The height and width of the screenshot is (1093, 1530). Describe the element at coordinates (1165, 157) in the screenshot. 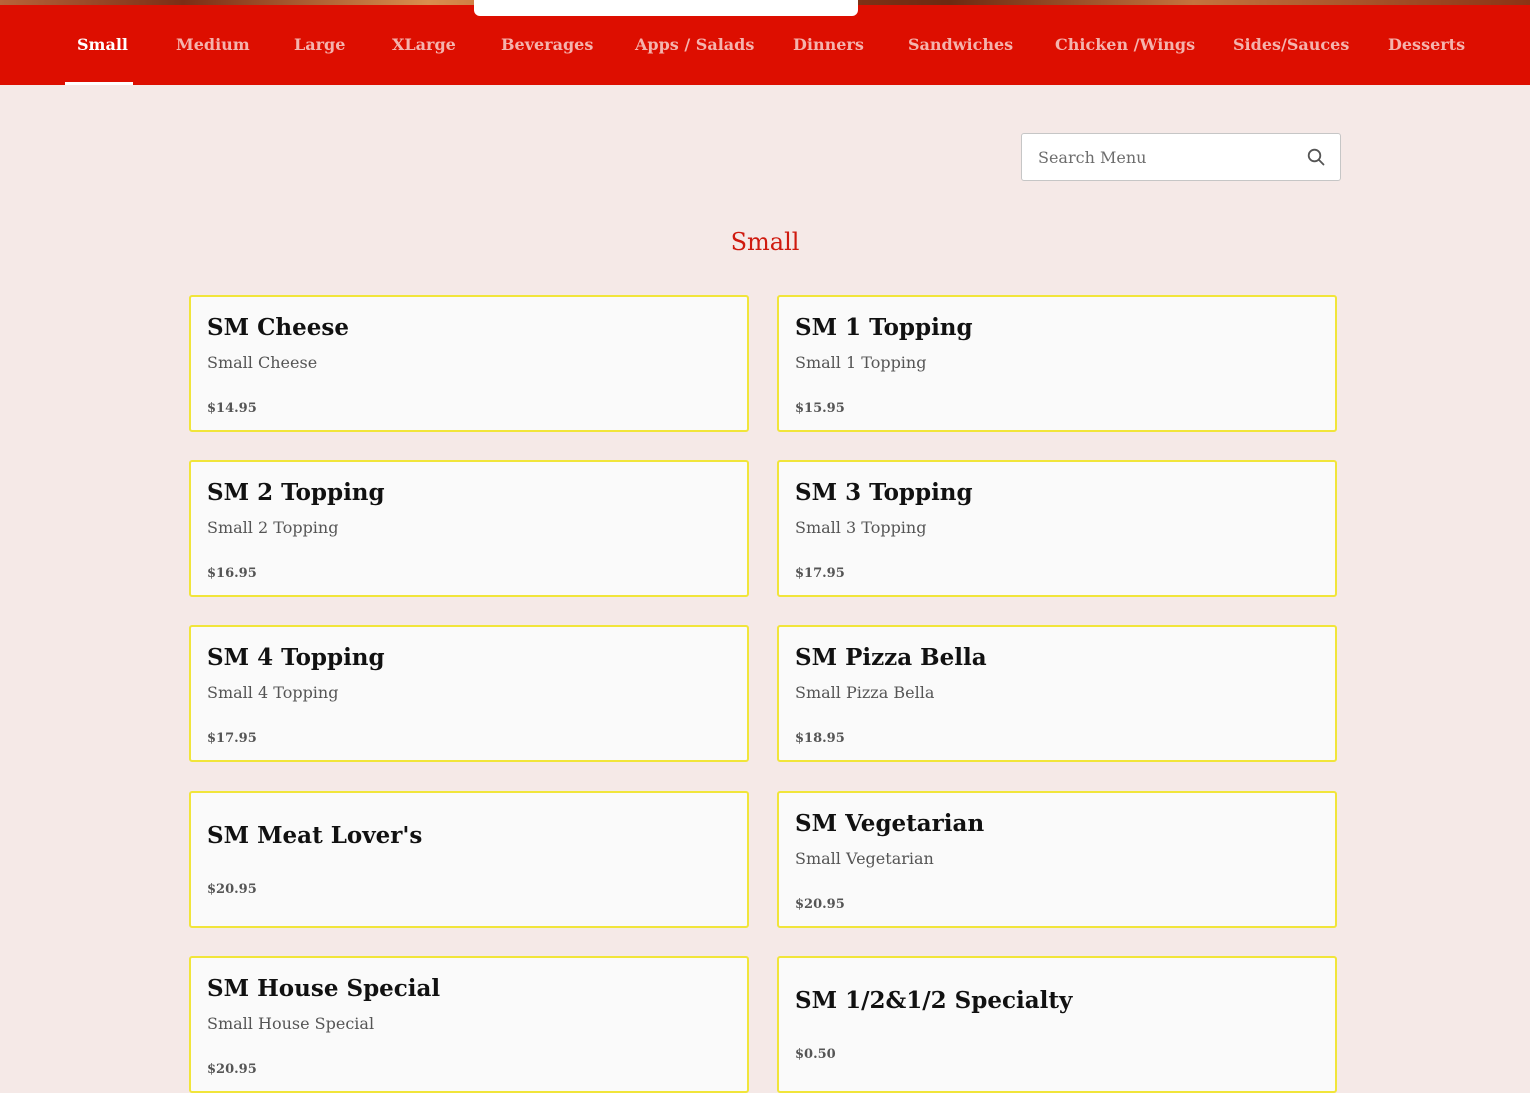

I see `search-input` at that location.